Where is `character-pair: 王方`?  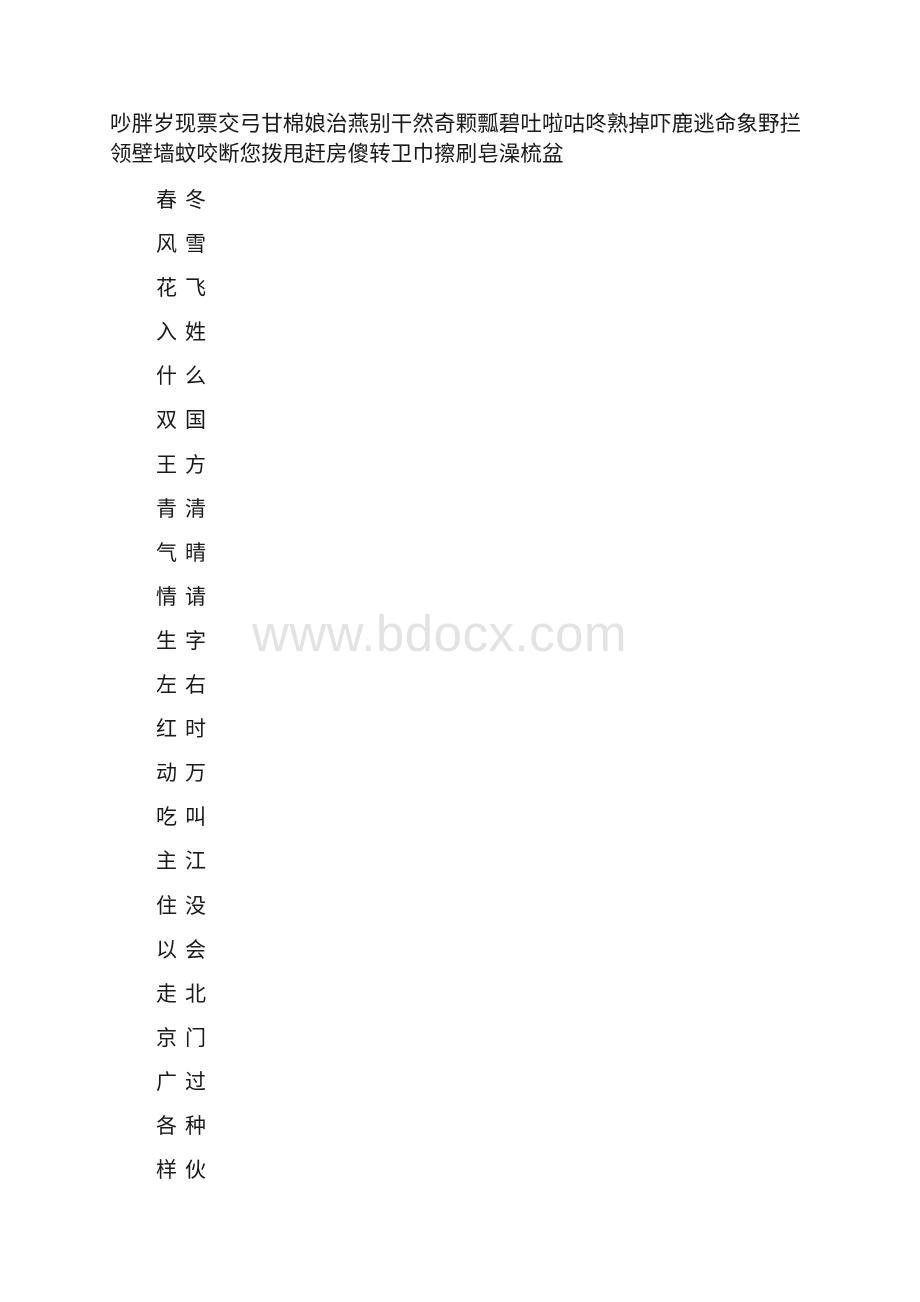 character-pair: 王方 is located at coordinates (181, 472).